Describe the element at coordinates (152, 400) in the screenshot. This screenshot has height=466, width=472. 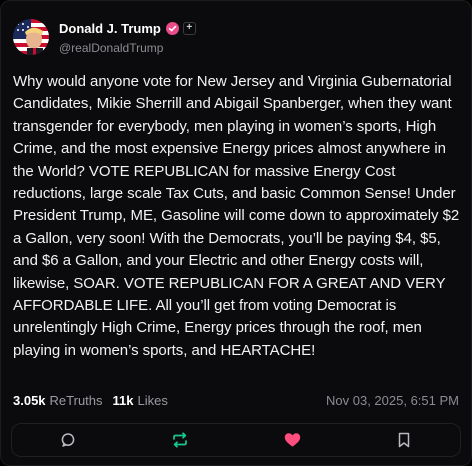
I see `likes-label: Likes` at that location.